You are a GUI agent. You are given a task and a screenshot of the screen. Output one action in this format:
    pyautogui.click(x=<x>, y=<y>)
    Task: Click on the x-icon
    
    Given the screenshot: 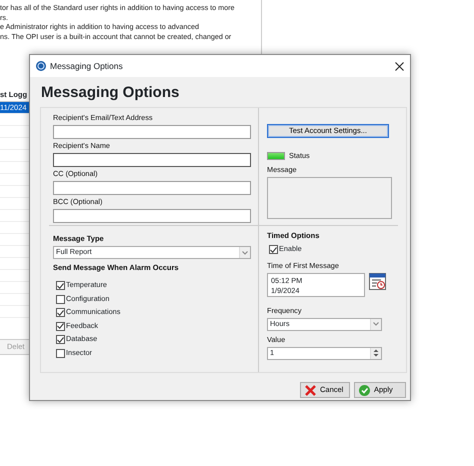 What is the action you would take?
    pyautogui.click(x=310, y=390)
    